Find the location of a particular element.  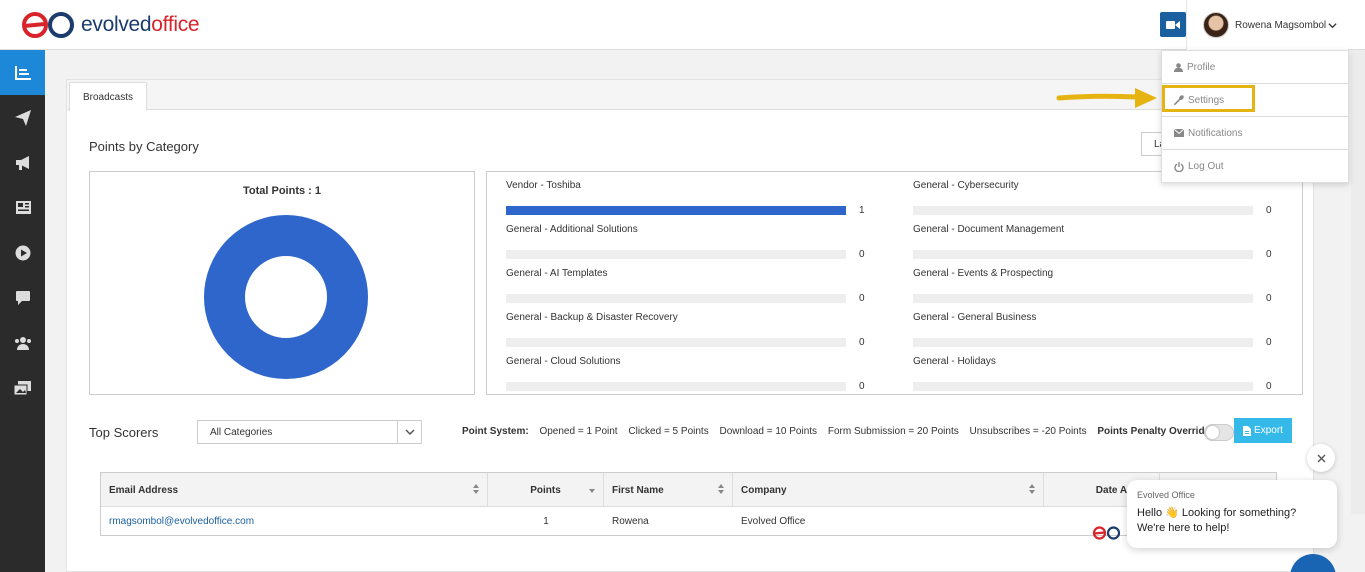

paper-plane-icon is located at coordinates (22, 117).